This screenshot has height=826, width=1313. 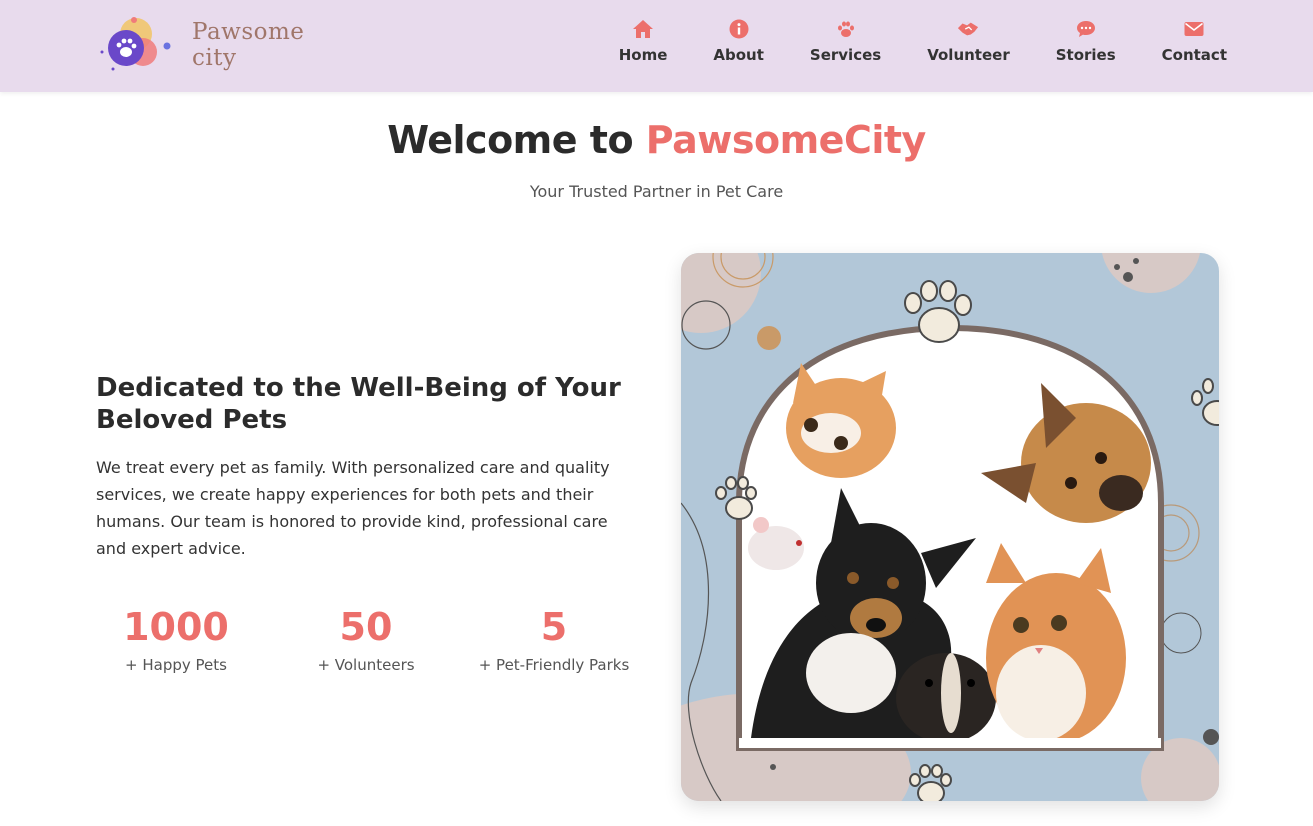 I want to click on stat-value: 50, so click(x=366, y=627).